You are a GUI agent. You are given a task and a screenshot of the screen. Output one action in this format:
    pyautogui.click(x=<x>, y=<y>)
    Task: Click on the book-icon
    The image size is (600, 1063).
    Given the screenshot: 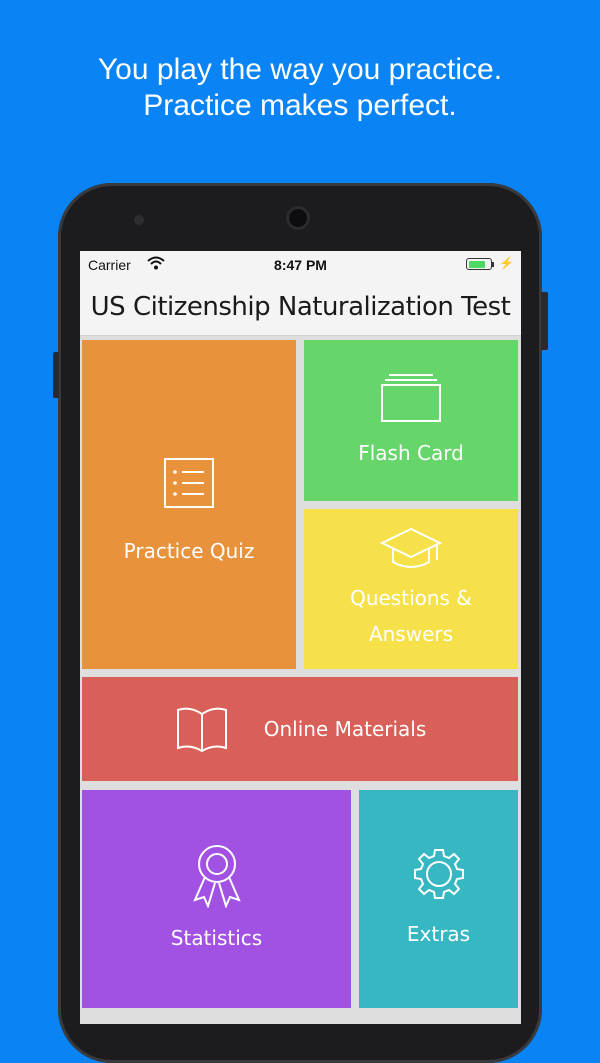 What is the action you would take?
    pyautogui.click(x=201, y=730)
    